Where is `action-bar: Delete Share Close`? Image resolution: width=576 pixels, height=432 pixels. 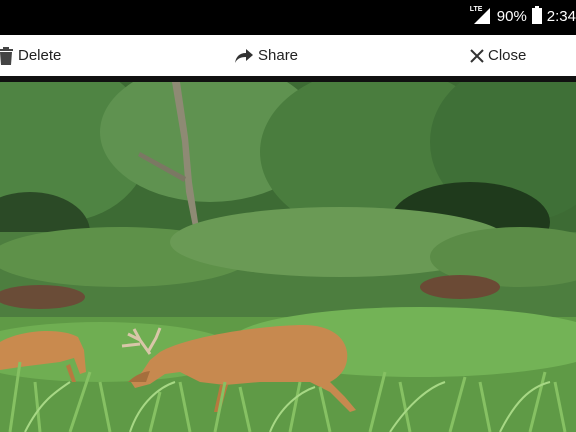
action-bar: Delete Share Close is located at coordinates (288, 55).